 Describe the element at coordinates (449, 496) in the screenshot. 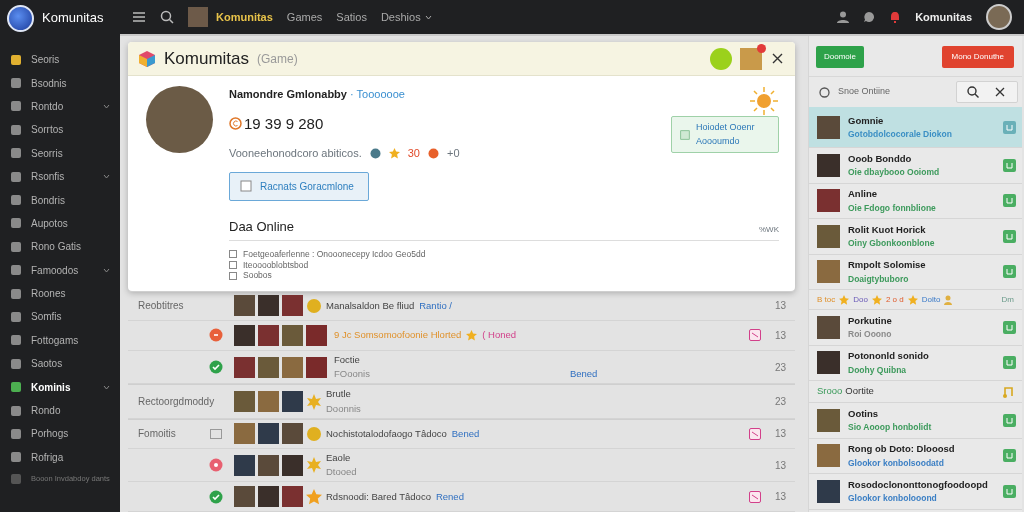

I see `row-link: Rened` at that location.